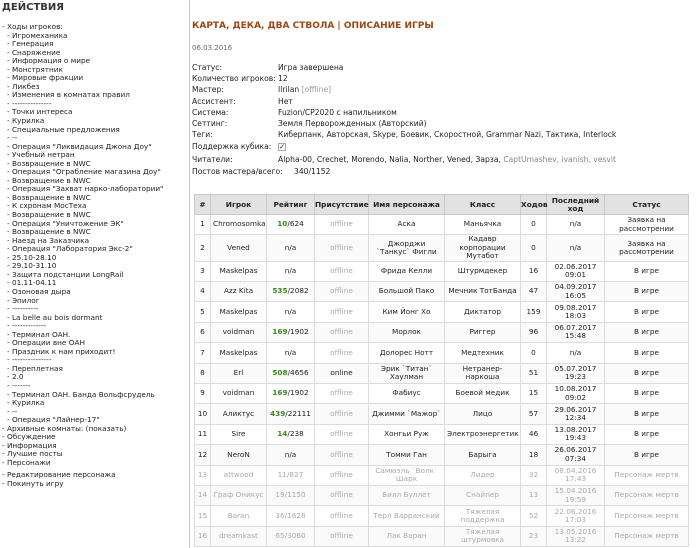 The image size is (700, 548). I want to click on player-link: Erl, so click(238, 373).